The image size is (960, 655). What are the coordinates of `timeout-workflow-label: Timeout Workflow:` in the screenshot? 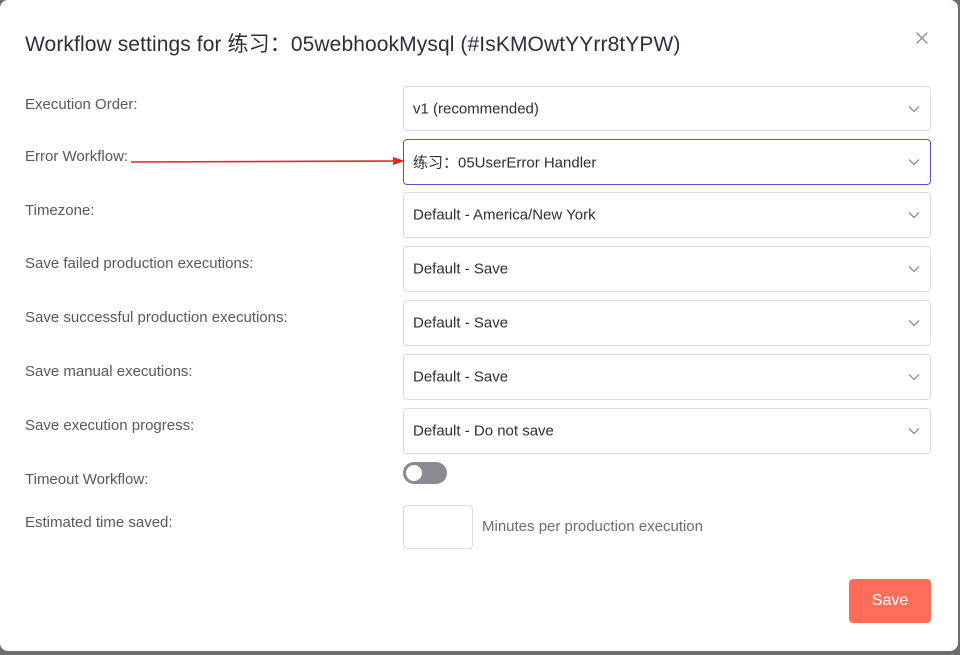 It's located at (87, 479).